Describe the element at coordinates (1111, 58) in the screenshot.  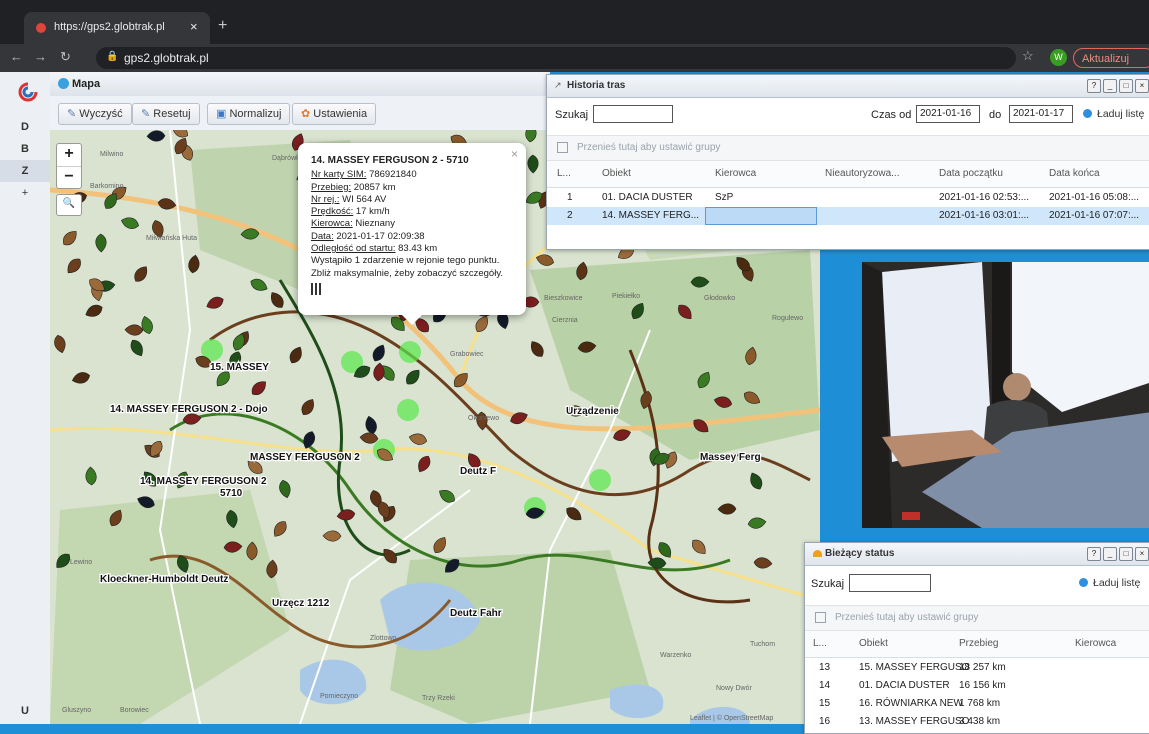
I see `update-button: Aktualizuj` at that location.